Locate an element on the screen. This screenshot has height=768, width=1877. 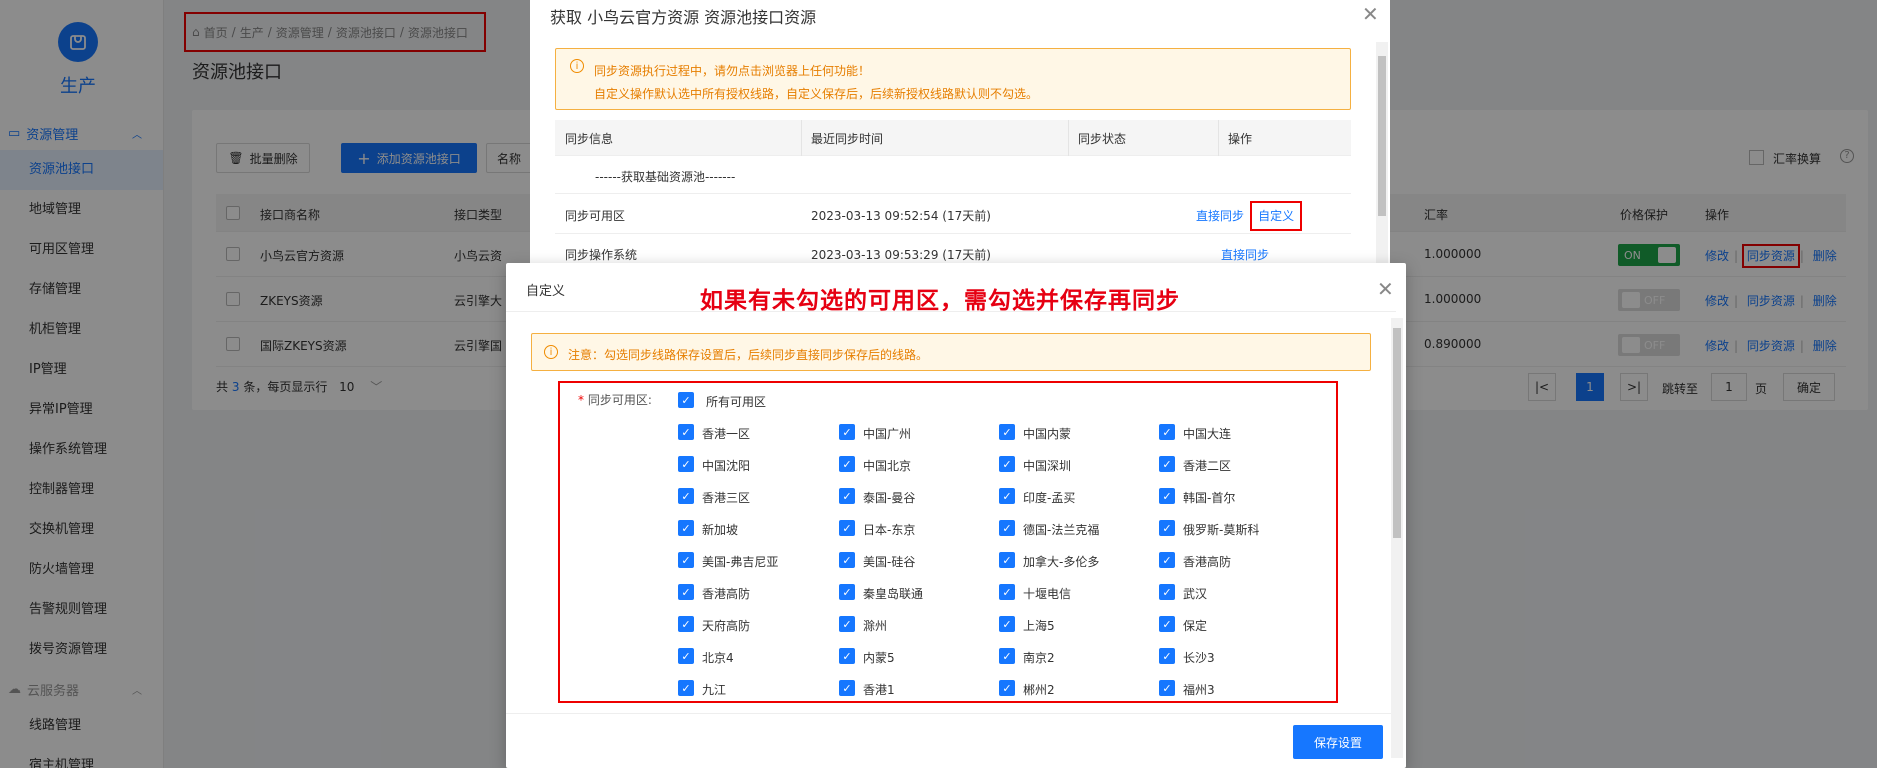
sync-table-header: 同步信息 最近同步时间 同步状态 操作 is located at coordinates (953, 138).